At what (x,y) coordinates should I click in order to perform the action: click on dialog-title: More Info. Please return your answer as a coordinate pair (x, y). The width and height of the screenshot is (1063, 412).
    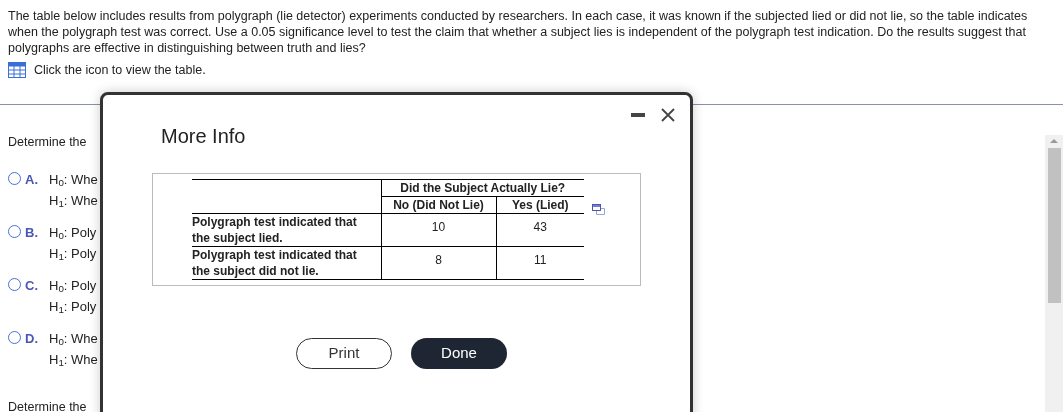
    Looking at the image, I should click on (203, 136).